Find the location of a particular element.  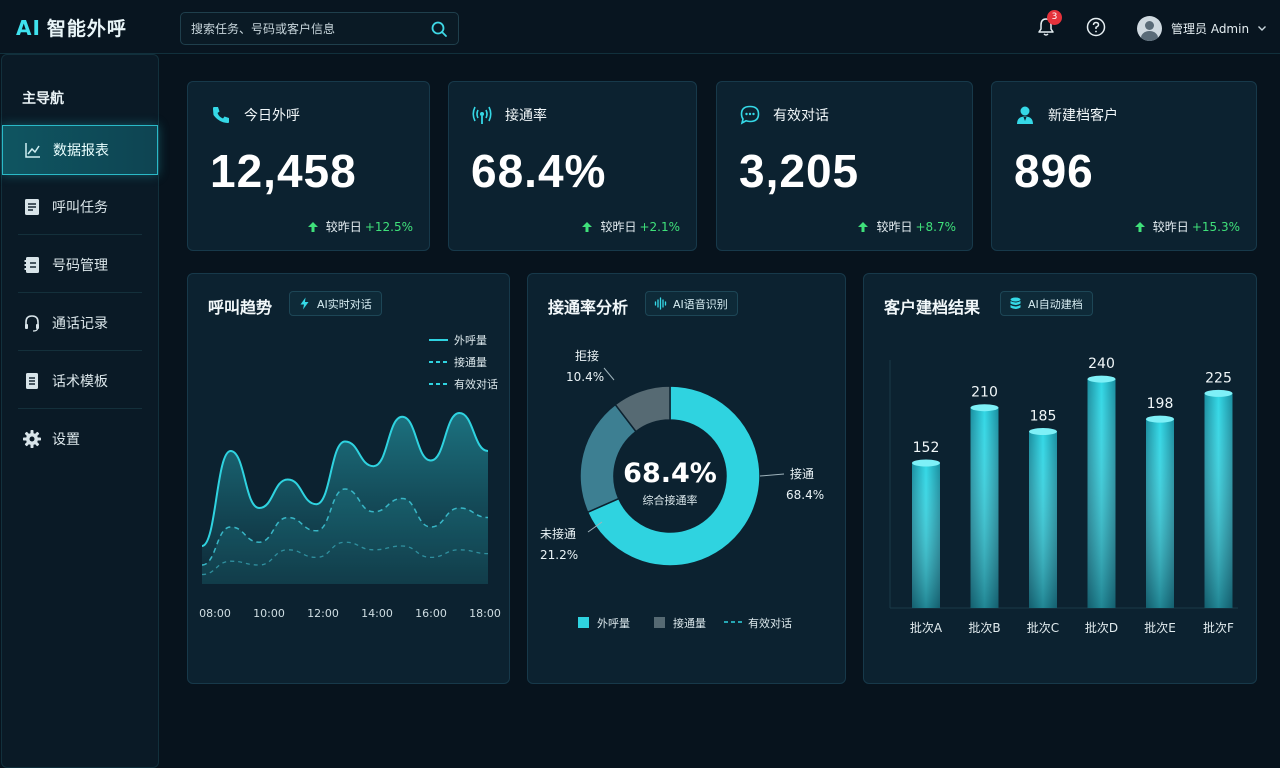

trend-legend: 外呼量接通量有效对话 is located at coordinates (463, 362).